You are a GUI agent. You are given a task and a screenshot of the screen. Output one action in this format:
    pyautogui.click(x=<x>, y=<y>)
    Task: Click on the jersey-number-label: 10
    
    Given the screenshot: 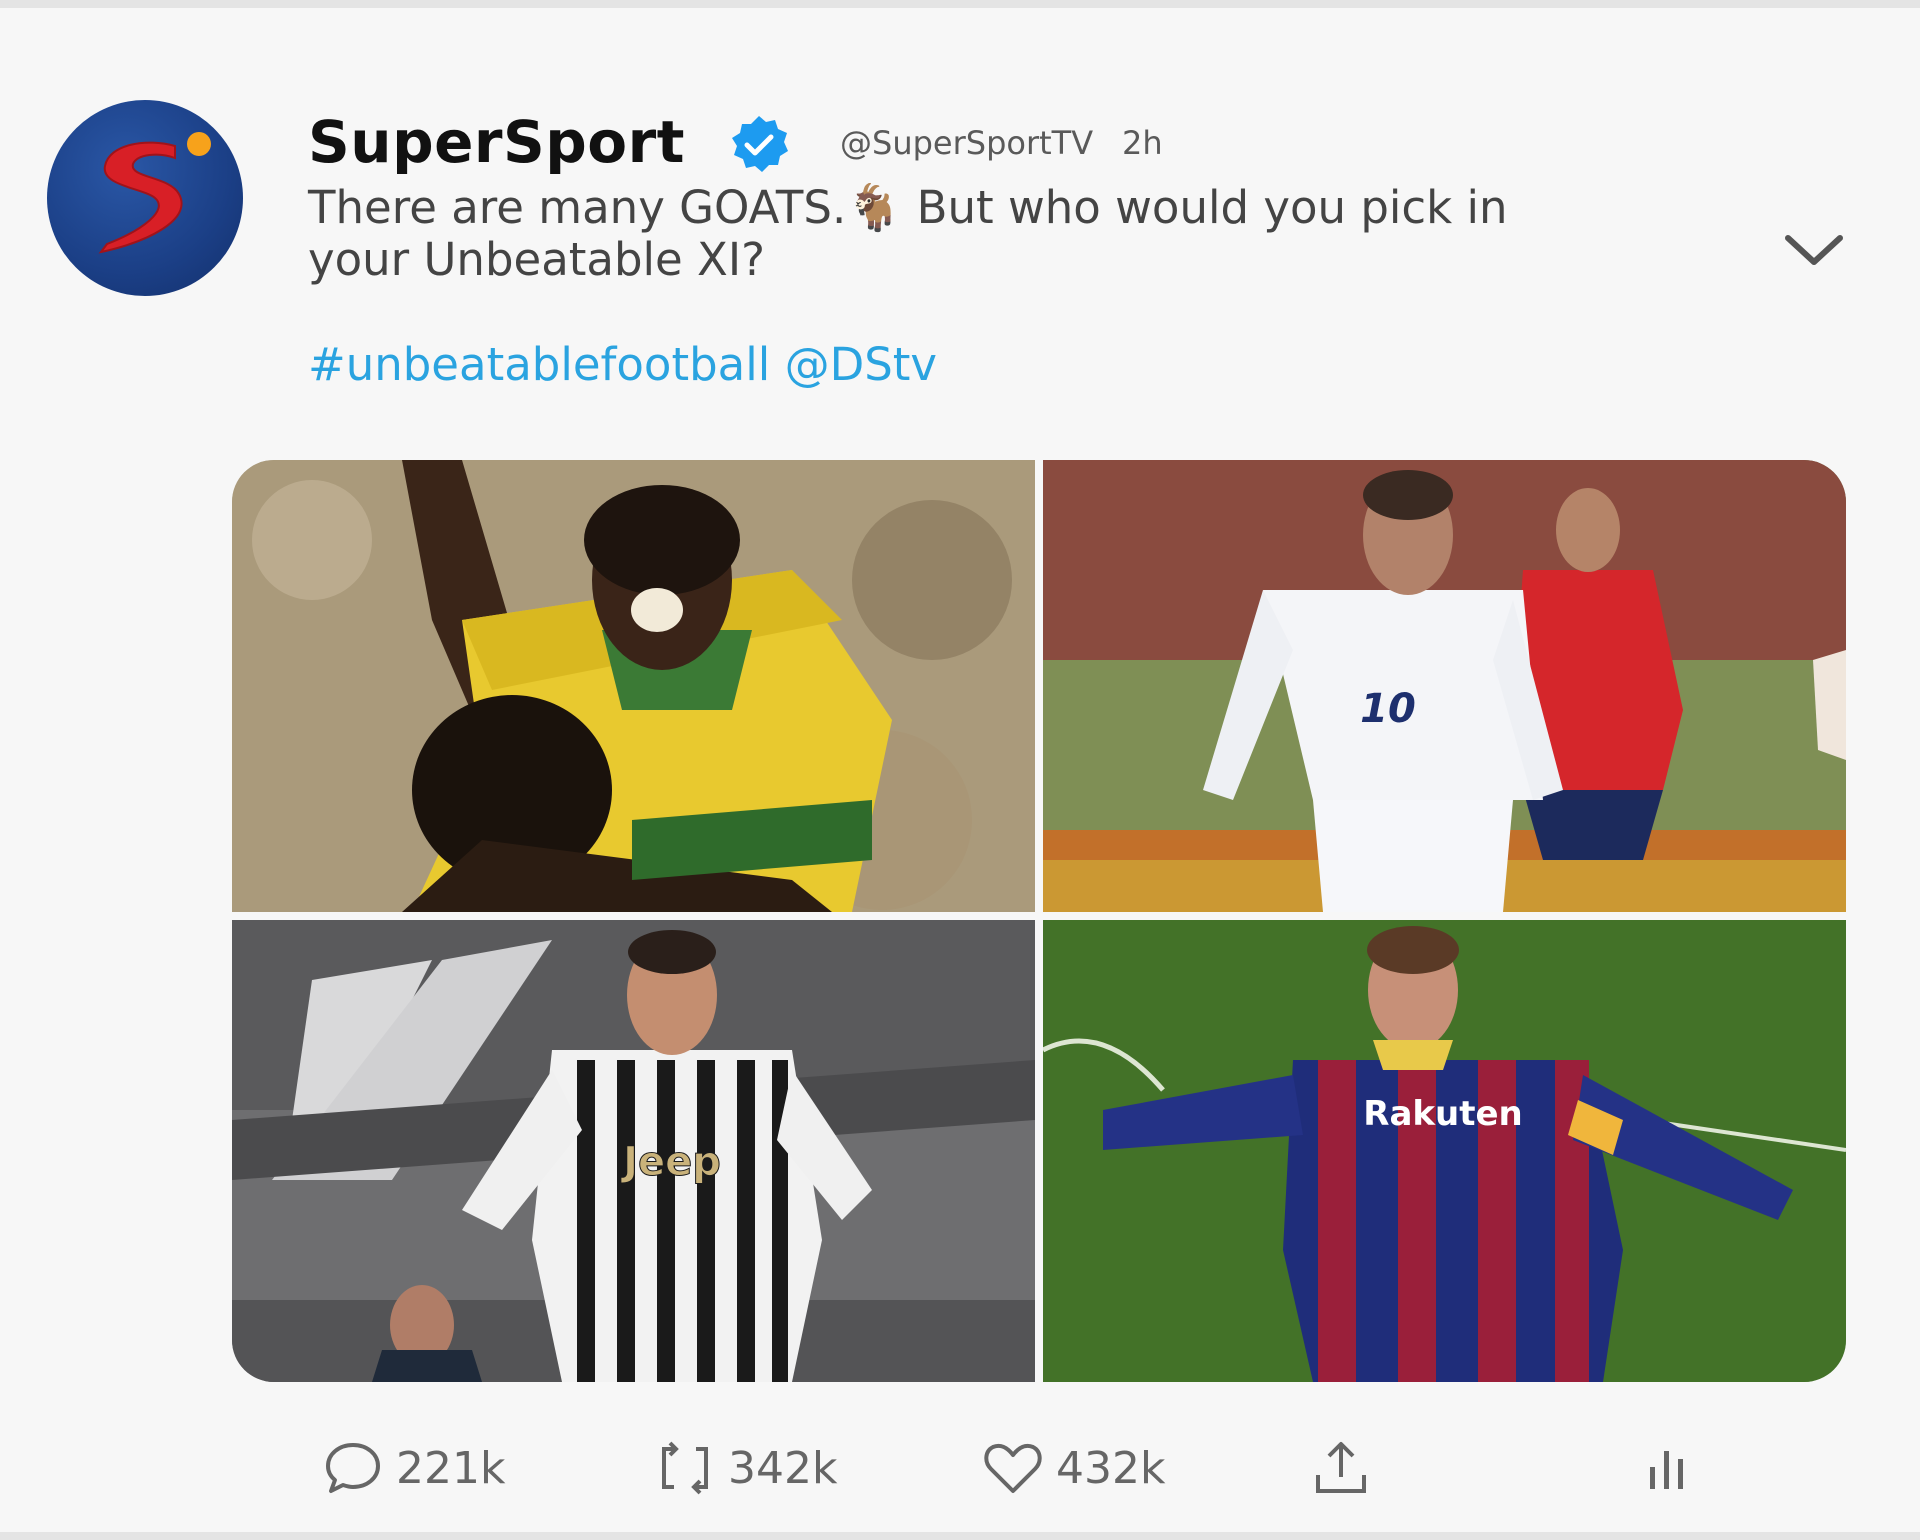 What is the action you would take?
    pyautogui.click(x=1388, y=709)
    